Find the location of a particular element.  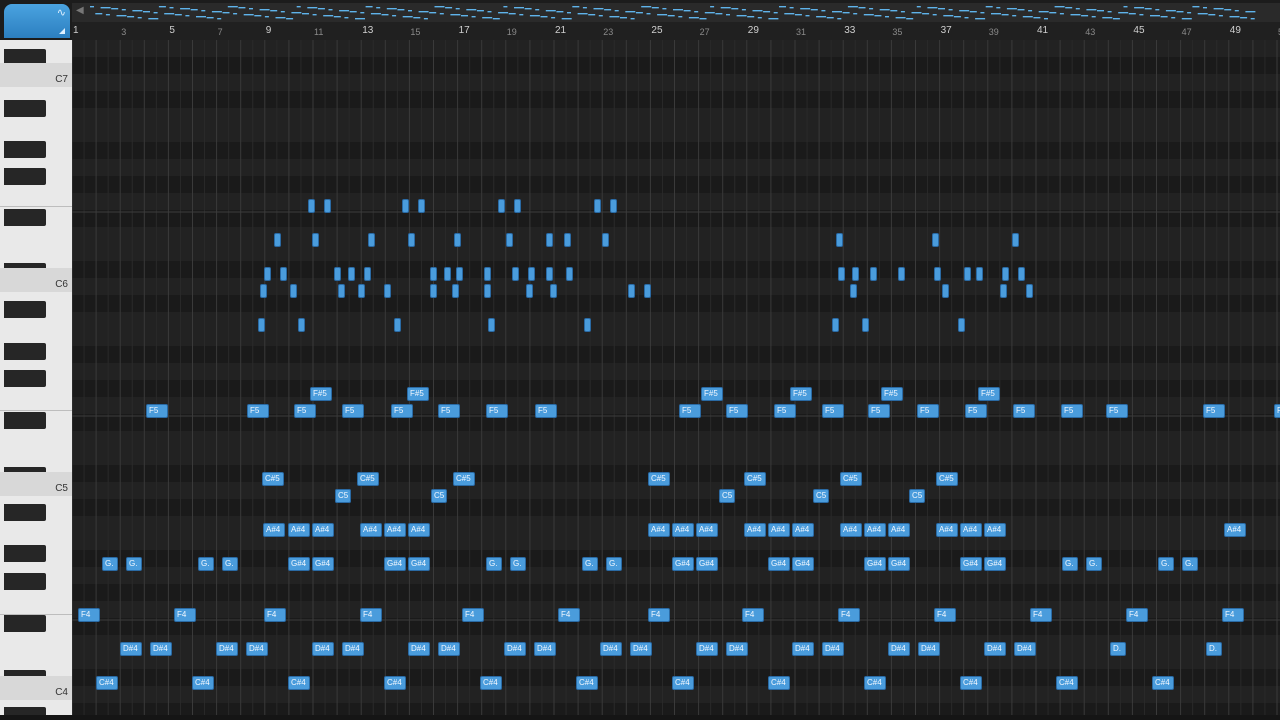

octave-key-c6: C6 is located at coordinates (36, 280).